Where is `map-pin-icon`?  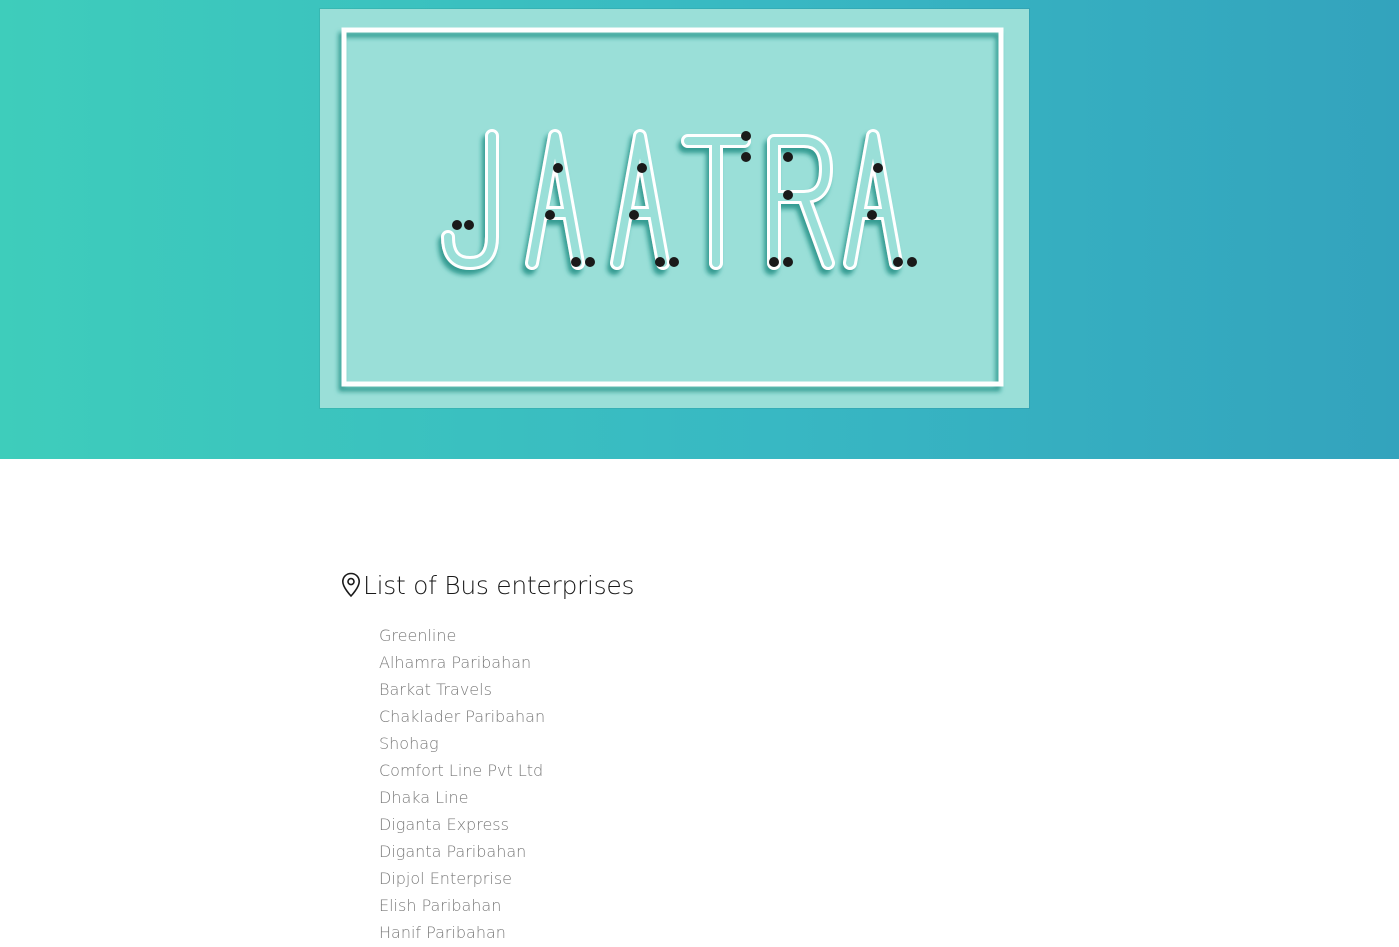
map-pin-icon is located at coordinates (351, 585).